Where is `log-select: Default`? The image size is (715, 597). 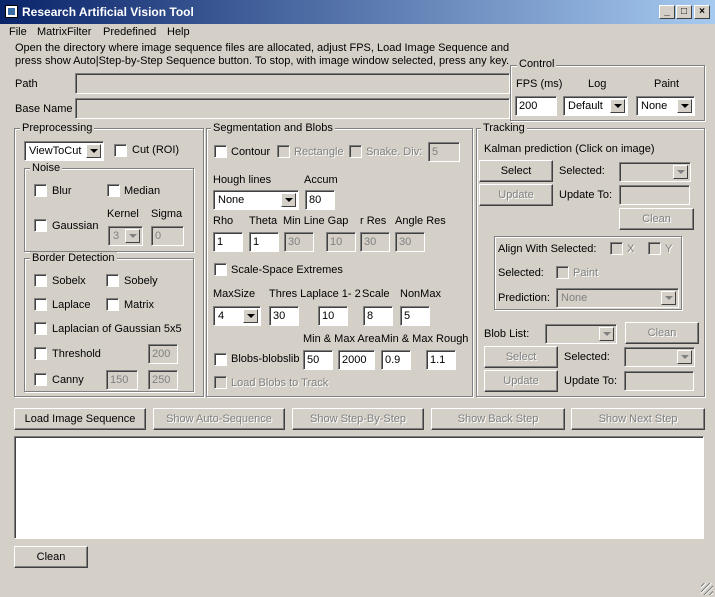
log-select: Default is located at coordinates (595, 106).